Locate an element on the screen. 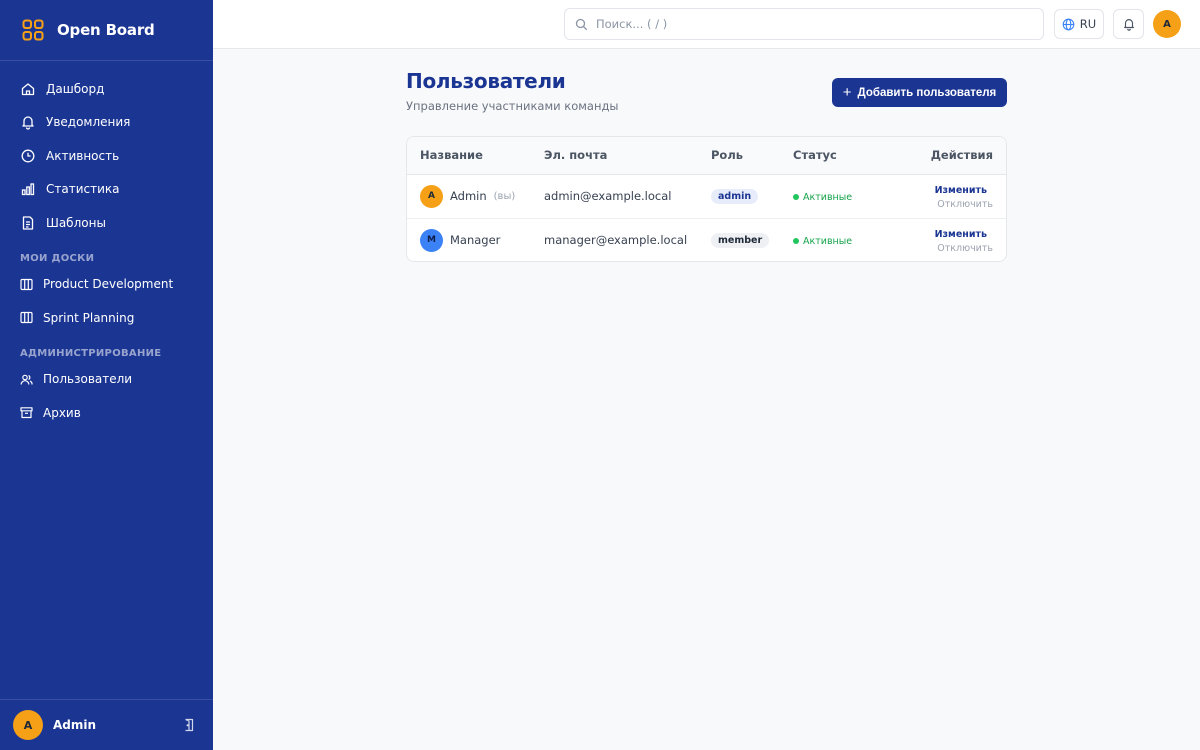 The width and height of the screenshot is (1200, 750). sidebar-item-users: Пользователи is located at coordinates (106, 380).